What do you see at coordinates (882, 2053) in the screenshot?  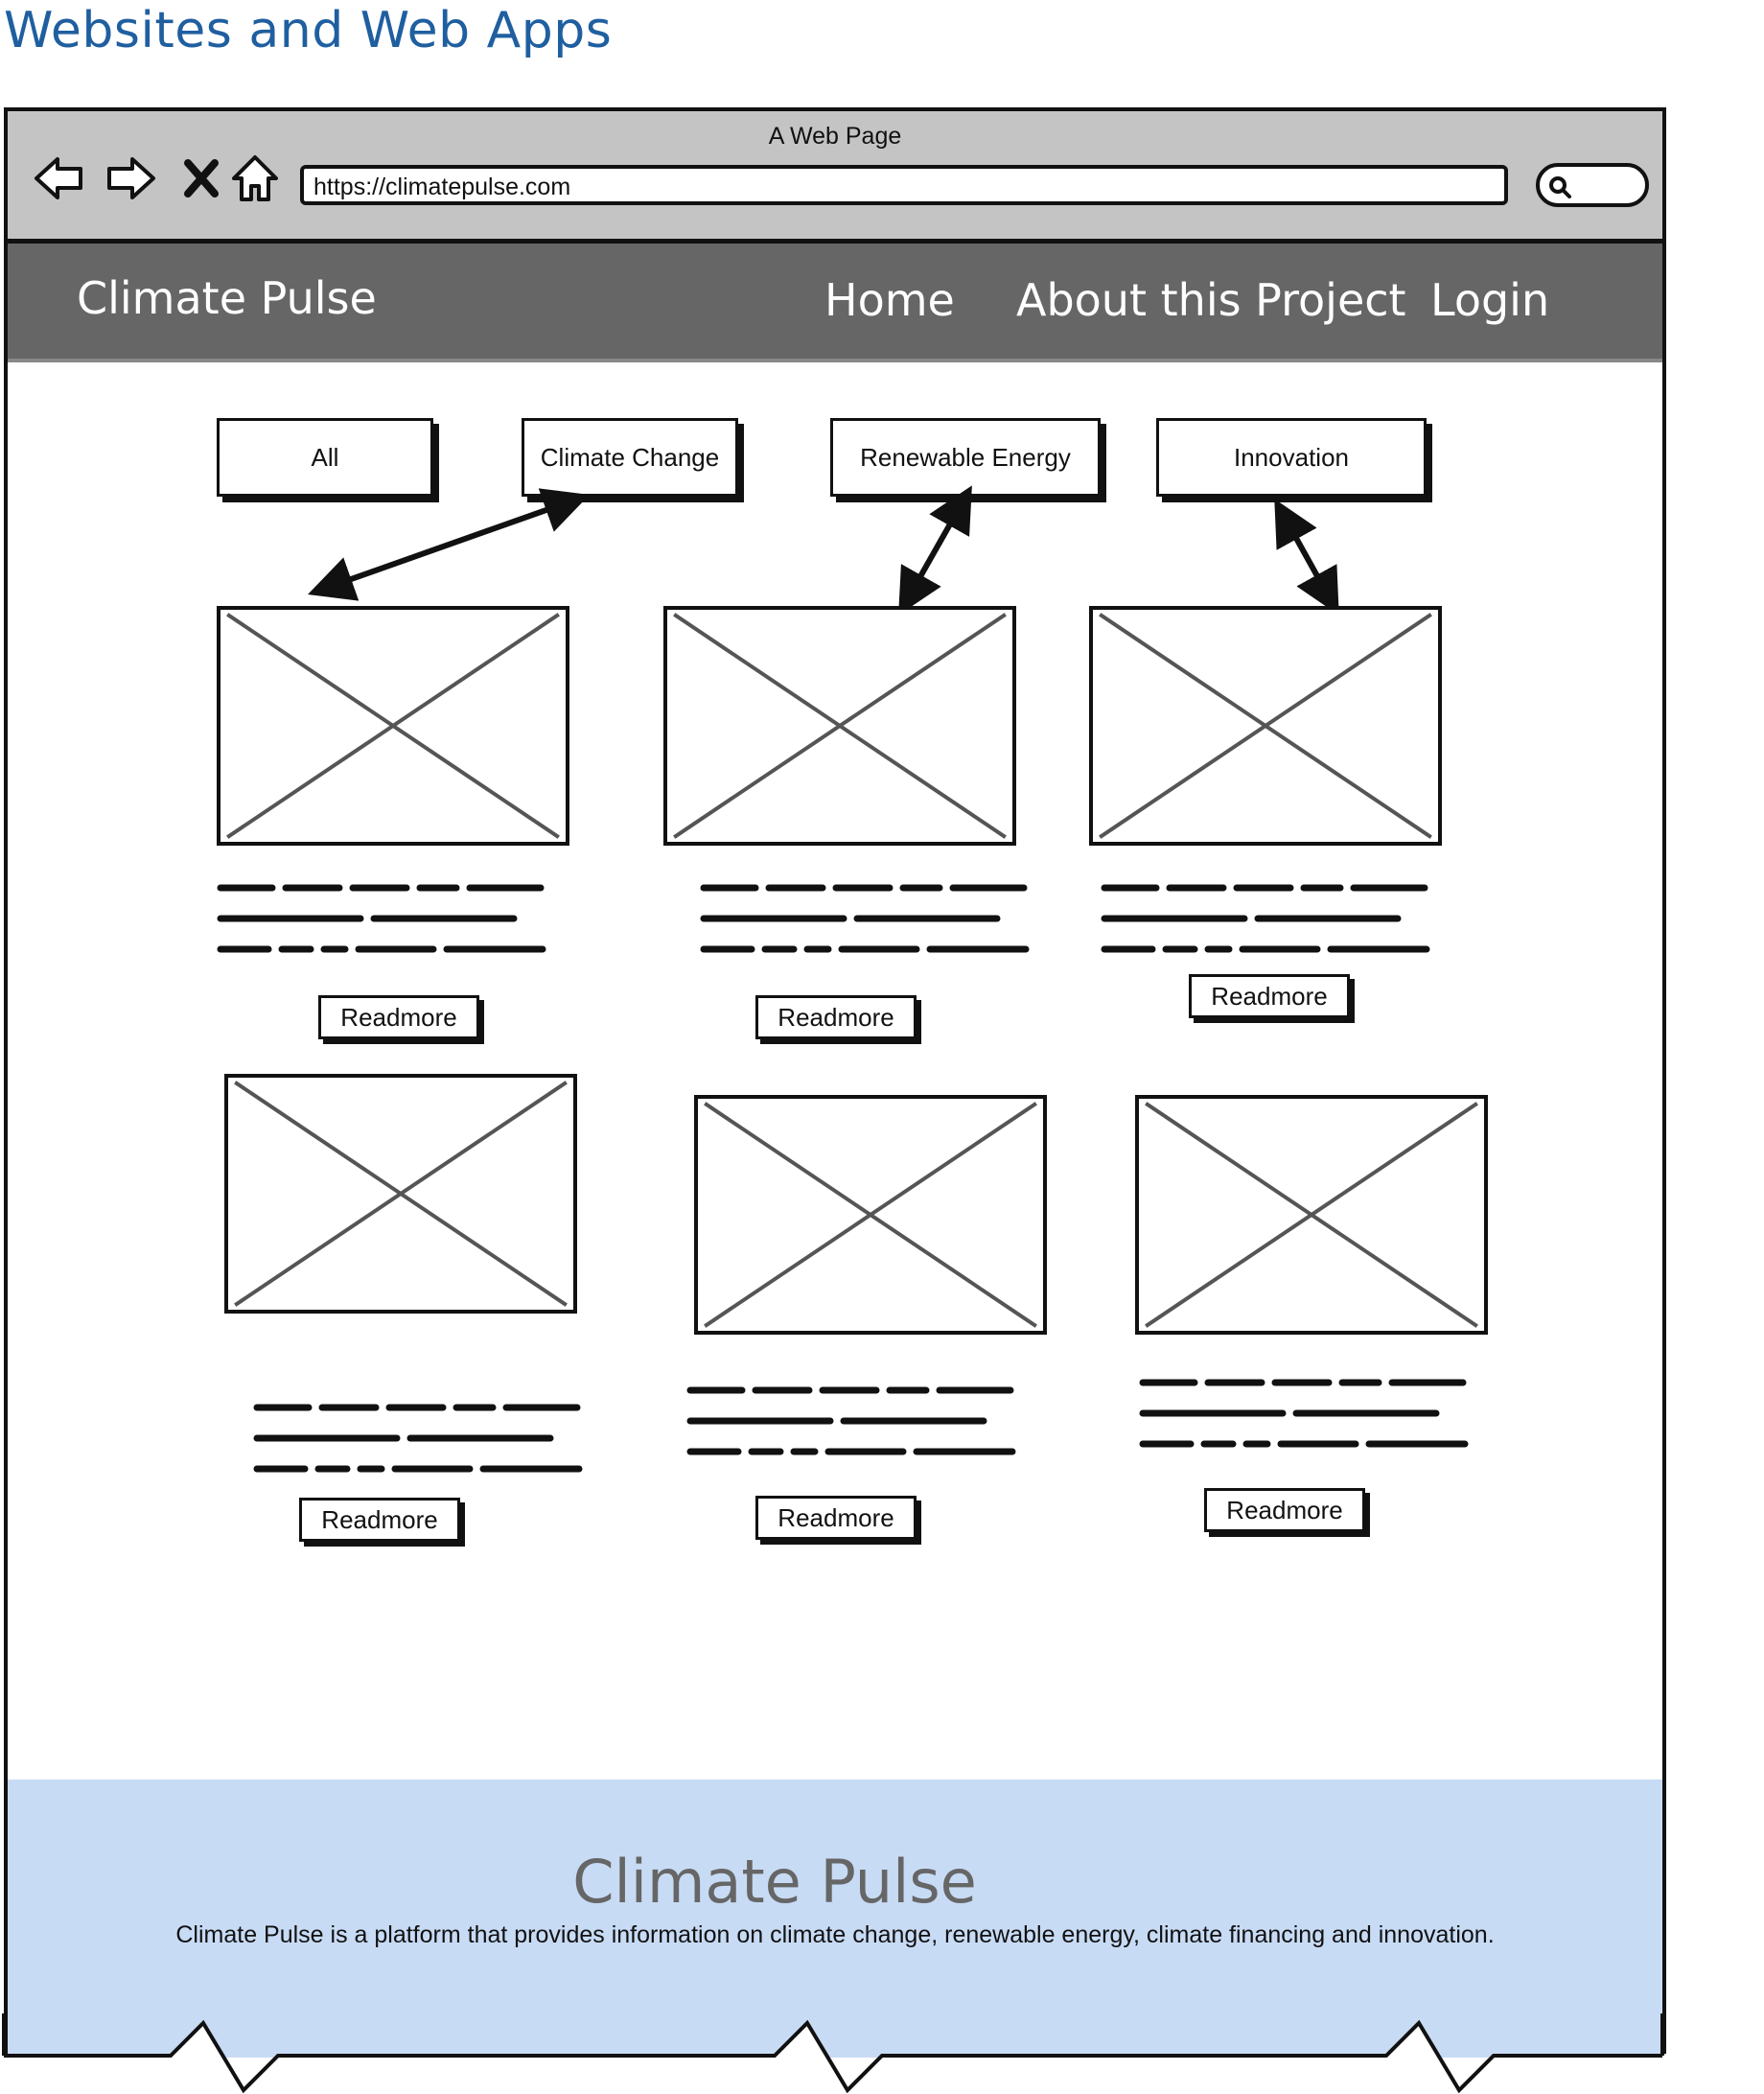 I see `torn-edge-divider` at bounding box center [882, 2053].